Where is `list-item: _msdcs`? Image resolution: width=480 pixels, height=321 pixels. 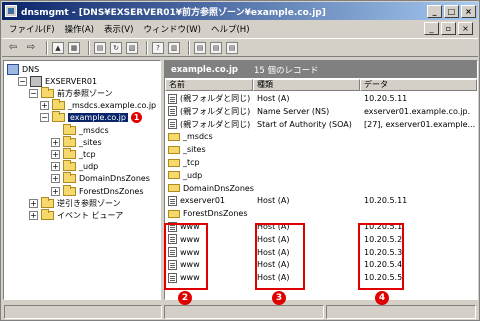
list-item: _msdcs is located at coordinates (321, 137).